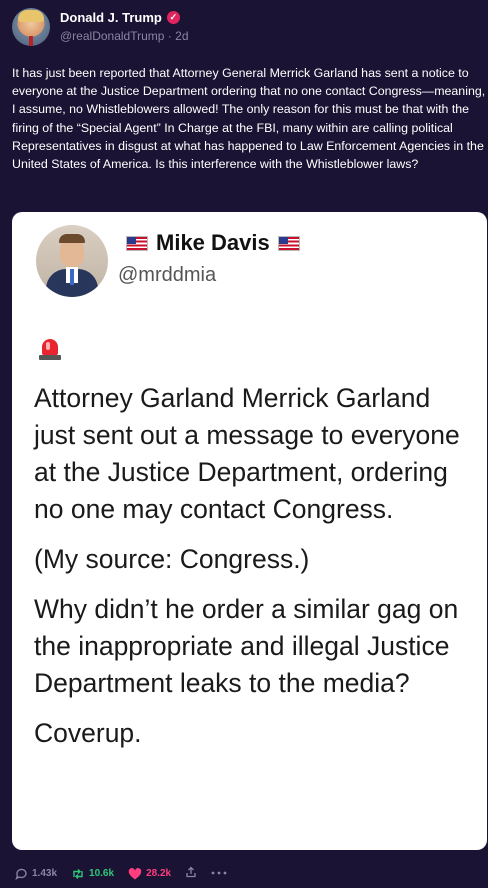 This screenshot has width=488, height=888. Describe the element at coordinates (88, 733) in the screenshot. I see `quoted-paragraph: Coverup.` at that location.